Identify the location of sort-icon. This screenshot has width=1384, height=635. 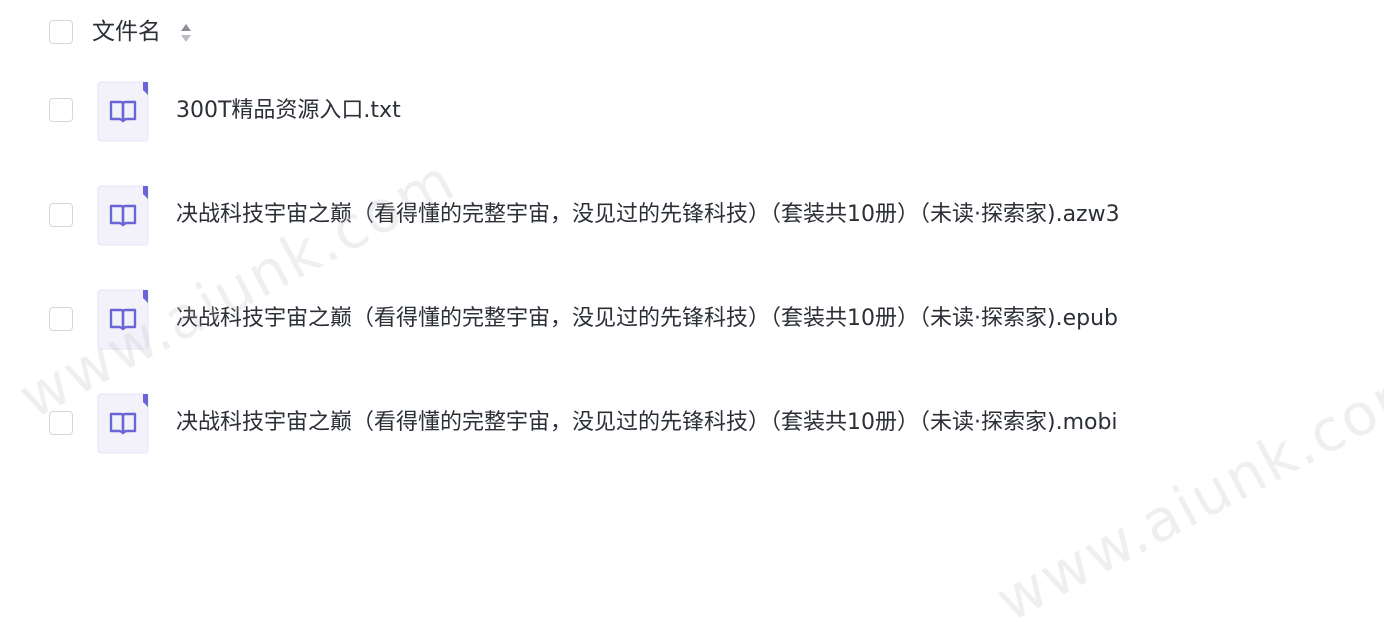
(186, 33).